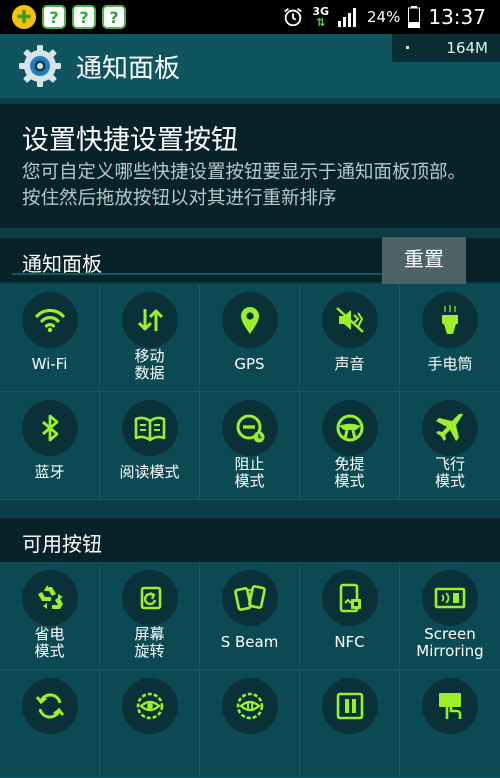 This screenshot has width=500, height=778. Describe the element at coordinates (49, 472) in the screenshot. I see `button-label: 蓝牙` at that location.